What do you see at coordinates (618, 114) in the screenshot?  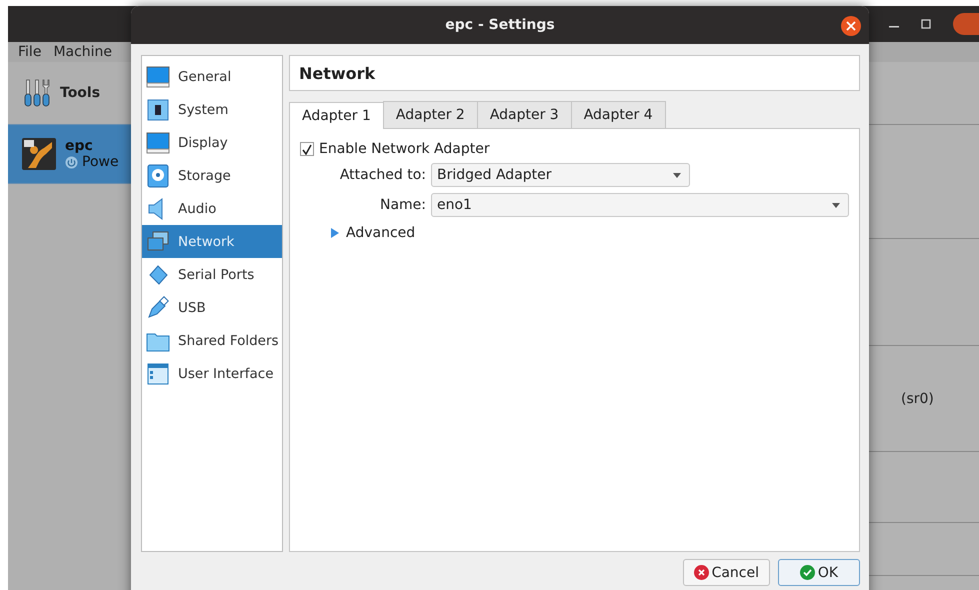 I see `tab: Adapter 4` at bounding box center [618, 114].